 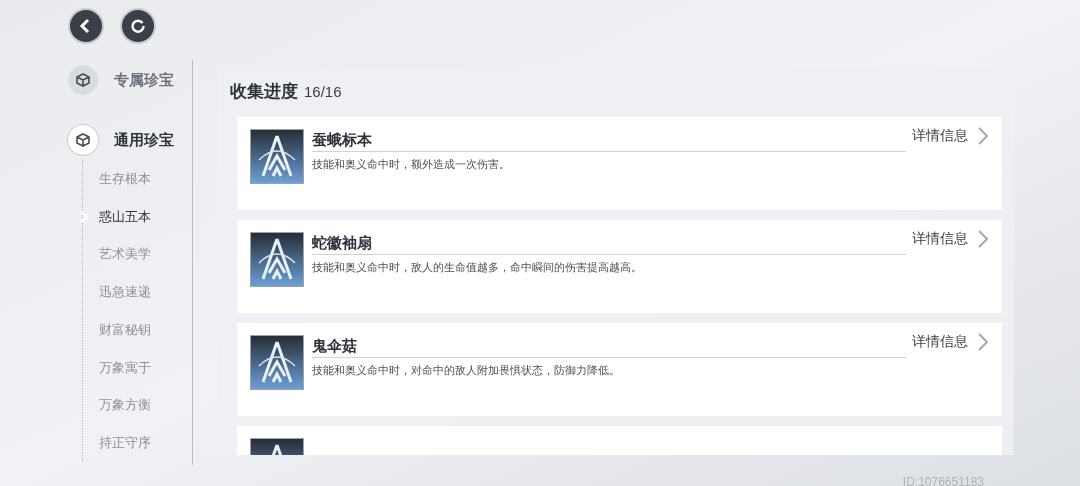 I want to click on treasure-name: 蚕蛾标本, so click(x=342, y=139).